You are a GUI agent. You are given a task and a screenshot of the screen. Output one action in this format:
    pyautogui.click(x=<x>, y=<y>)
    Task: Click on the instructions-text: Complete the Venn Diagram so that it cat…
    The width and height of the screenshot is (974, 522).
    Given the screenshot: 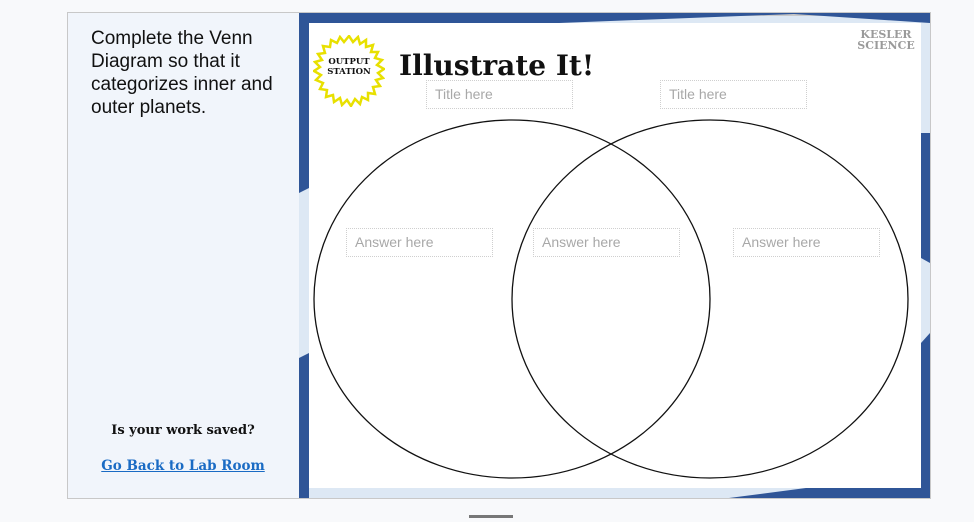 What is the action you would take?
    pyautogui.click(x=182, y=73)
    